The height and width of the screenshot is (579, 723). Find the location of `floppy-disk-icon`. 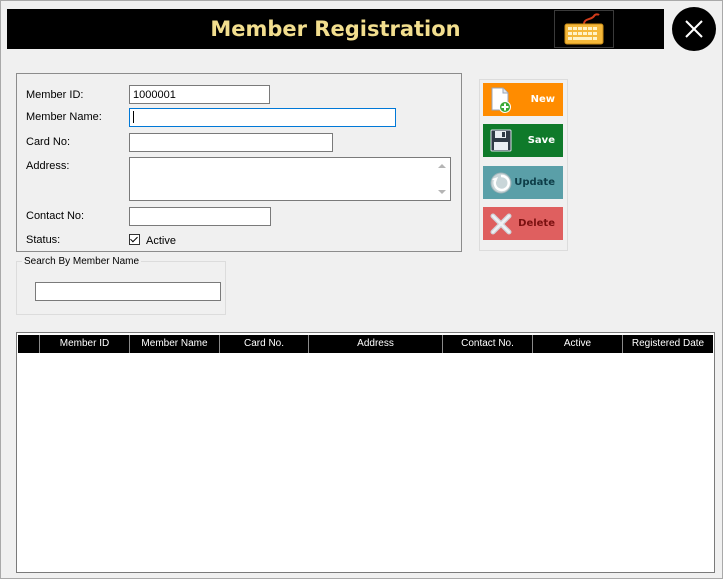

floppy-disk-icon is located at coordinates (501, 140).